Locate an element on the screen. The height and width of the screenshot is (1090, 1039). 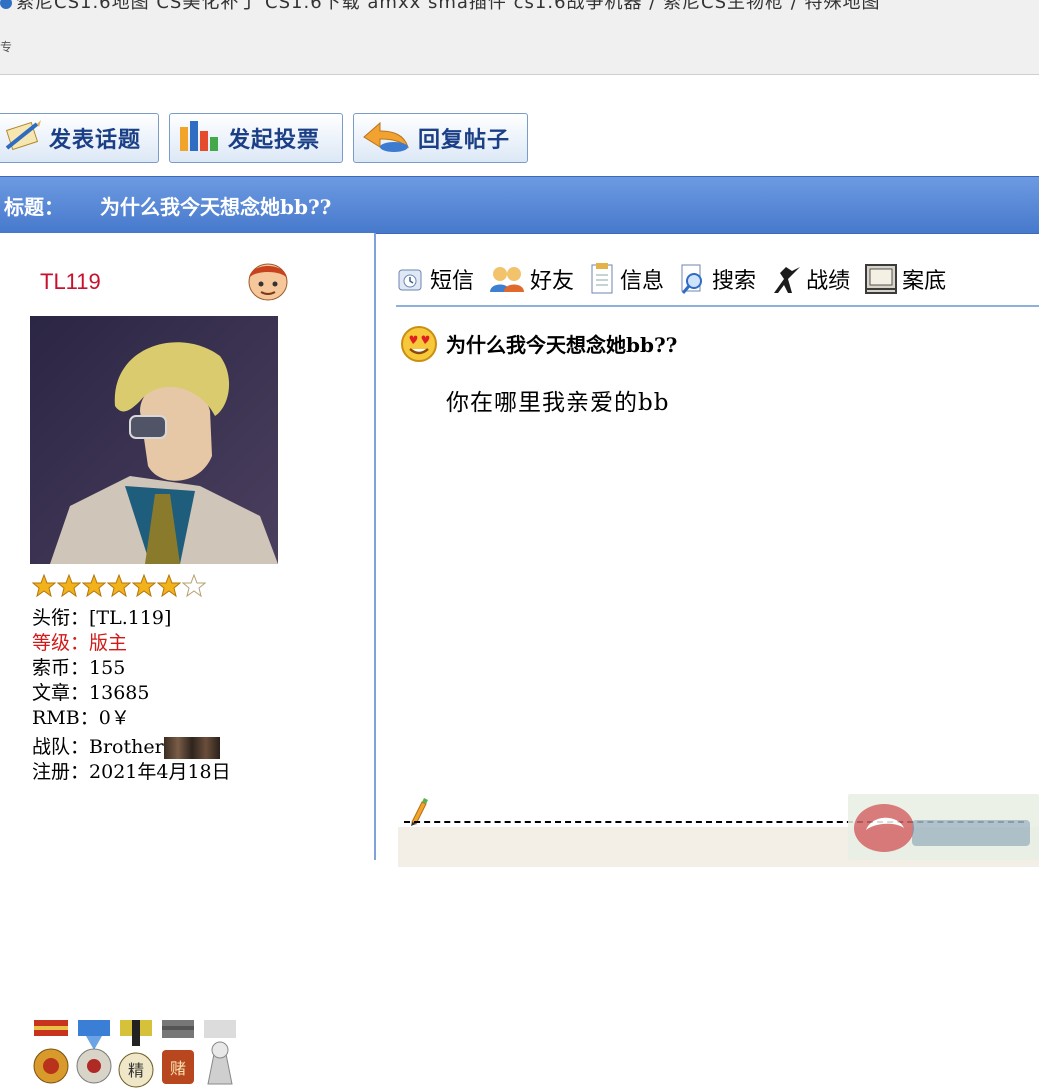
friend-button: 好友 is located at coordinates (531, 279).